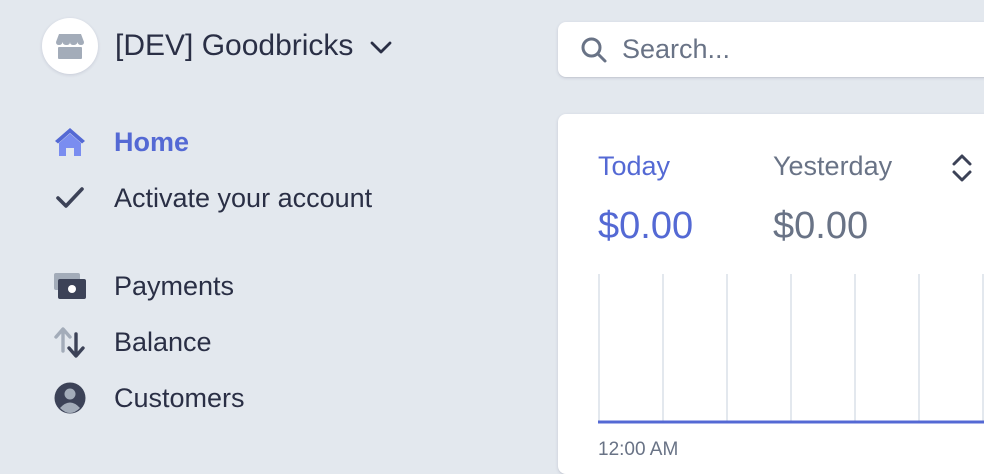 Image resolution: width=984 pixels, height=474 pixels. What do you see at coordinates (821, 226) in the screenshot?
I see `yesterday-gross-volume: $0.00` at bounding box center [821, 226].